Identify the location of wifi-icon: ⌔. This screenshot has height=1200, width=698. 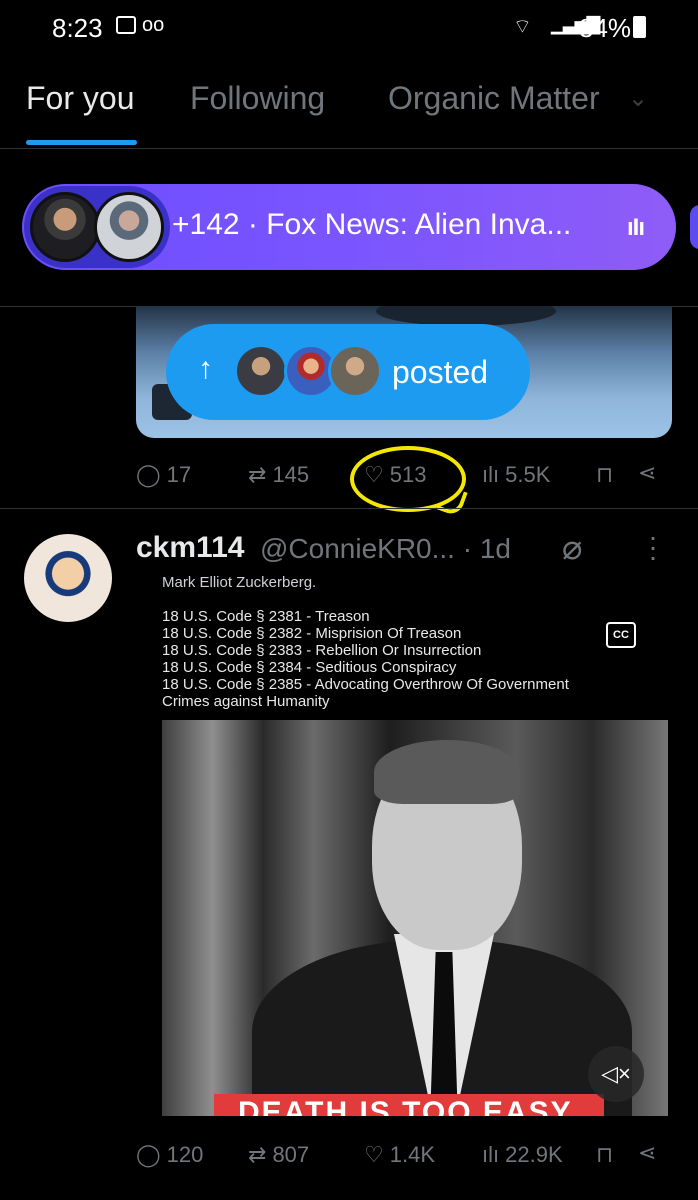
(522, 27).